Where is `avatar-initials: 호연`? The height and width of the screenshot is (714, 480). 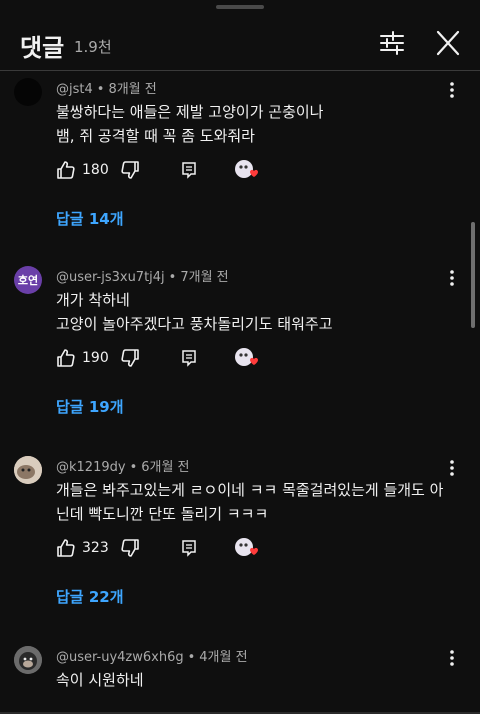 avatar-initials: 호연 is located at coordinates (28, 280).